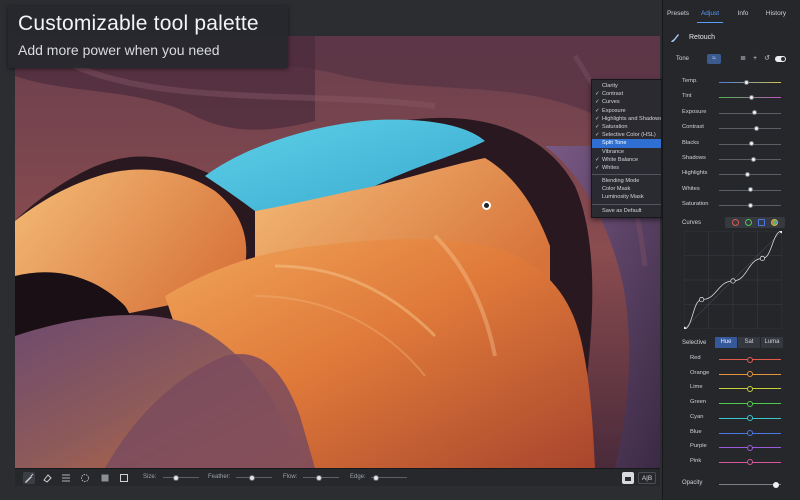 This screenshot has height=500, width=800. Describe the element at coordinates (626, 94) in the screenshot. I see `menu-item: ✓ Contrast` at that location.